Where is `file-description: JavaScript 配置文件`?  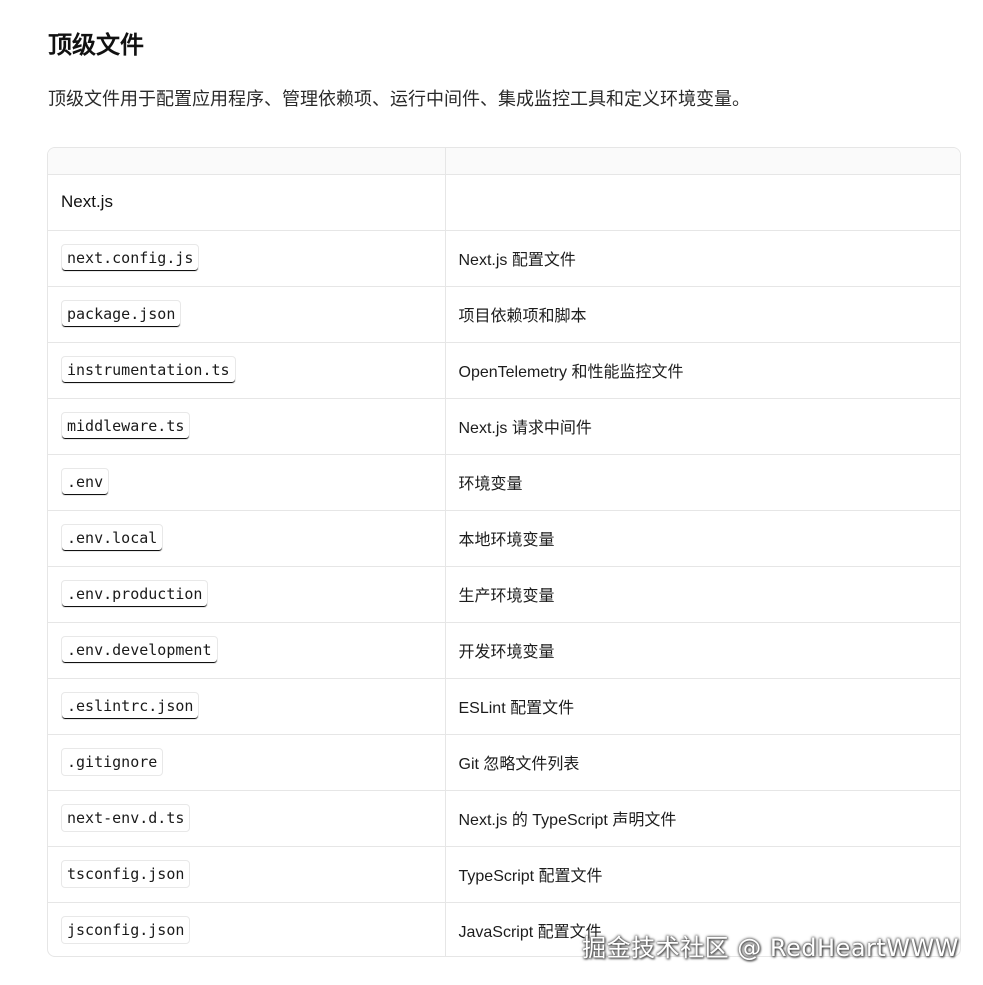 file-description: JavaScript 配置文件 is located at coordinates (530, 933).